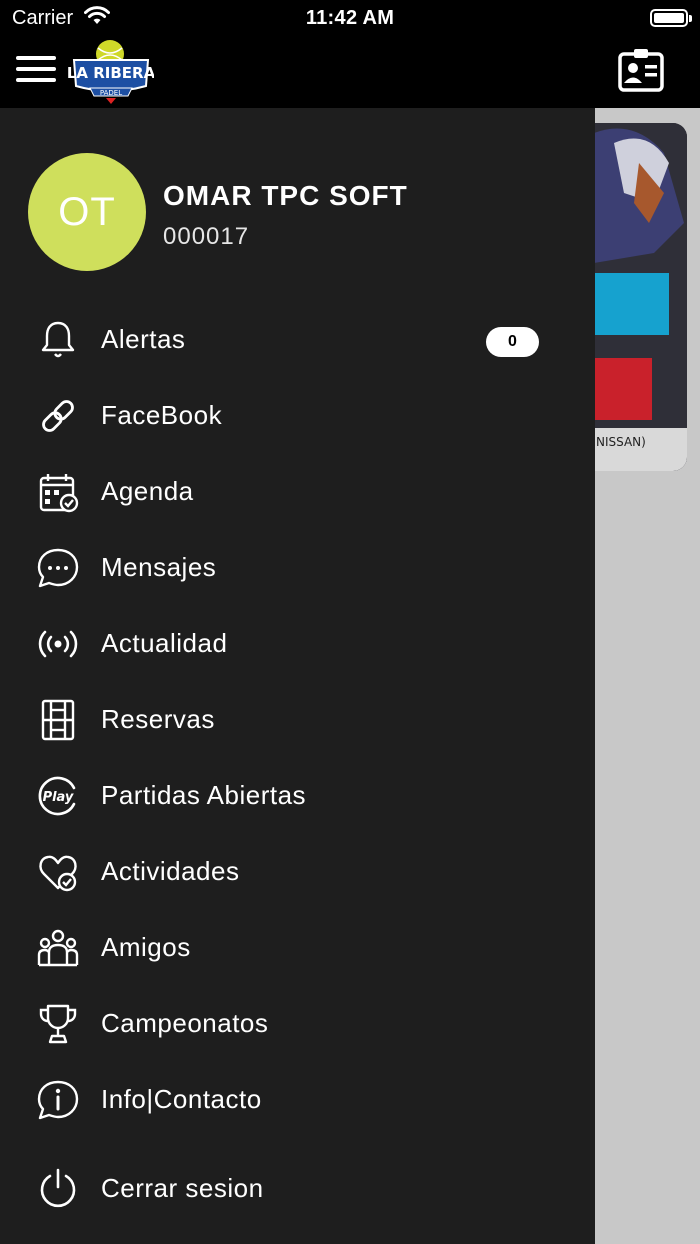 This screenshot has width=700, height=1244. I want to click on menu-item-label: Info|Contacto, so click(181, 1099).